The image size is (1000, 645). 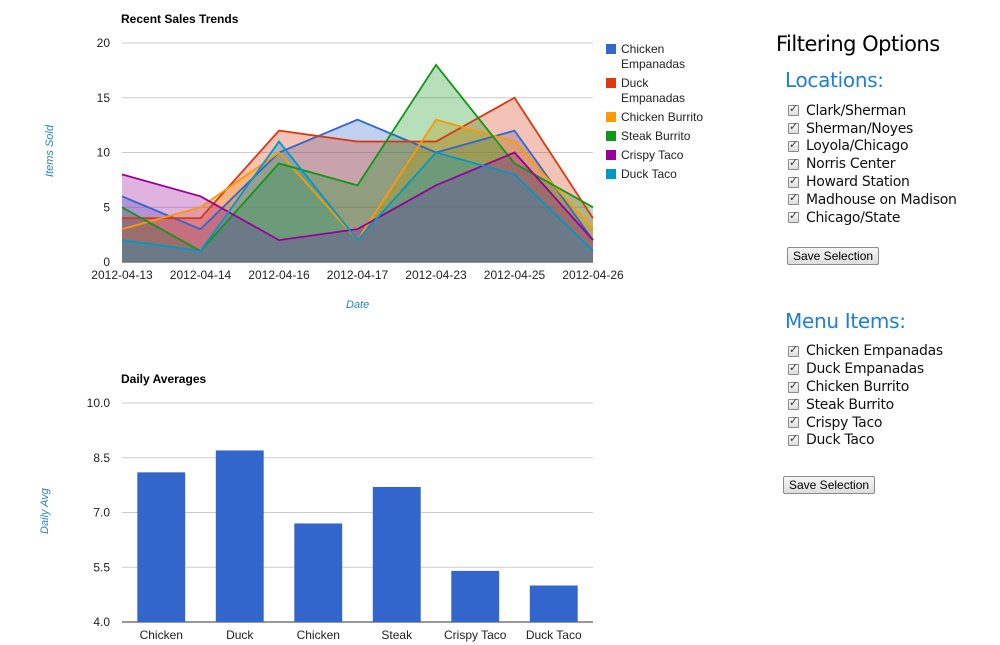 I want to click on averages-y-axis-title: Daily Avg, so click(x=45, y=511).